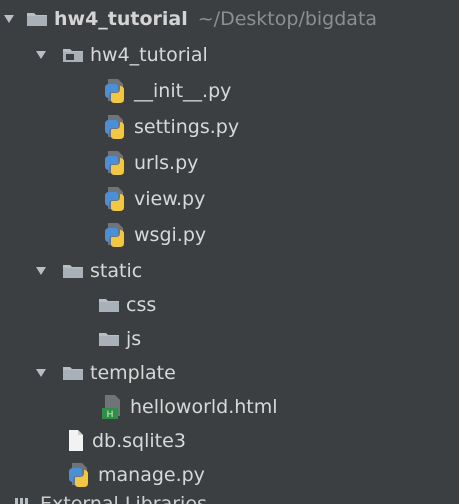 This screenshot has width=459, height=504. What do you see at coordinates (170, 199) in the screenshot?
I see `tree-item-label: view.py` at bounding box center [170, 199].